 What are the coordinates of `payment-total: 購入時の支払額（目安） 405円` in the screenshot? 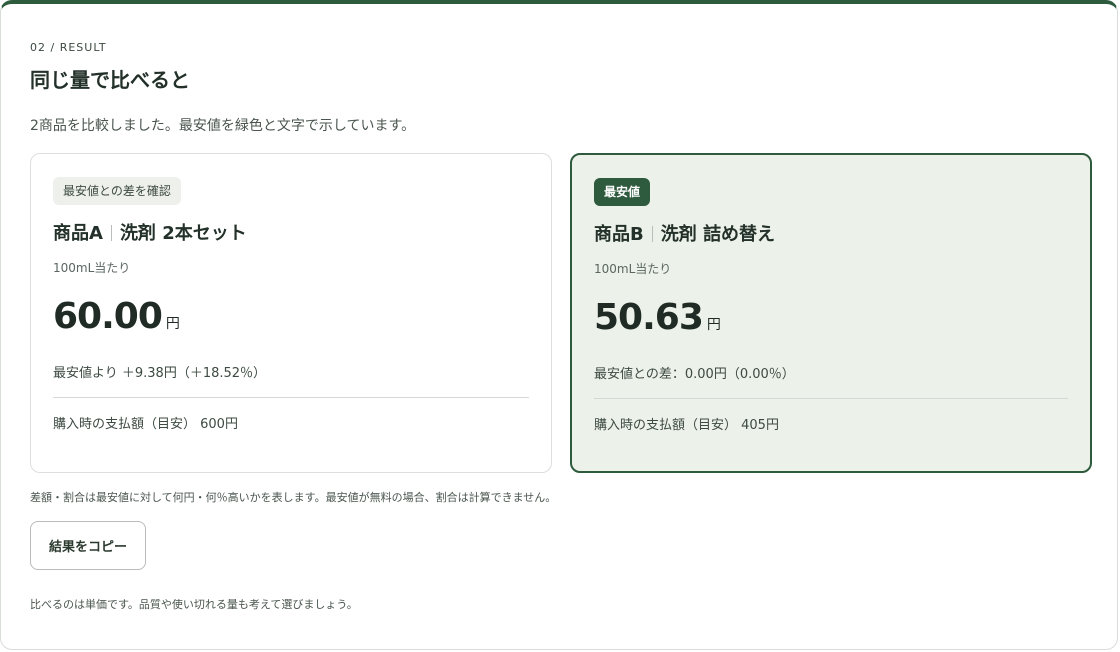 It's located at (686, 425).